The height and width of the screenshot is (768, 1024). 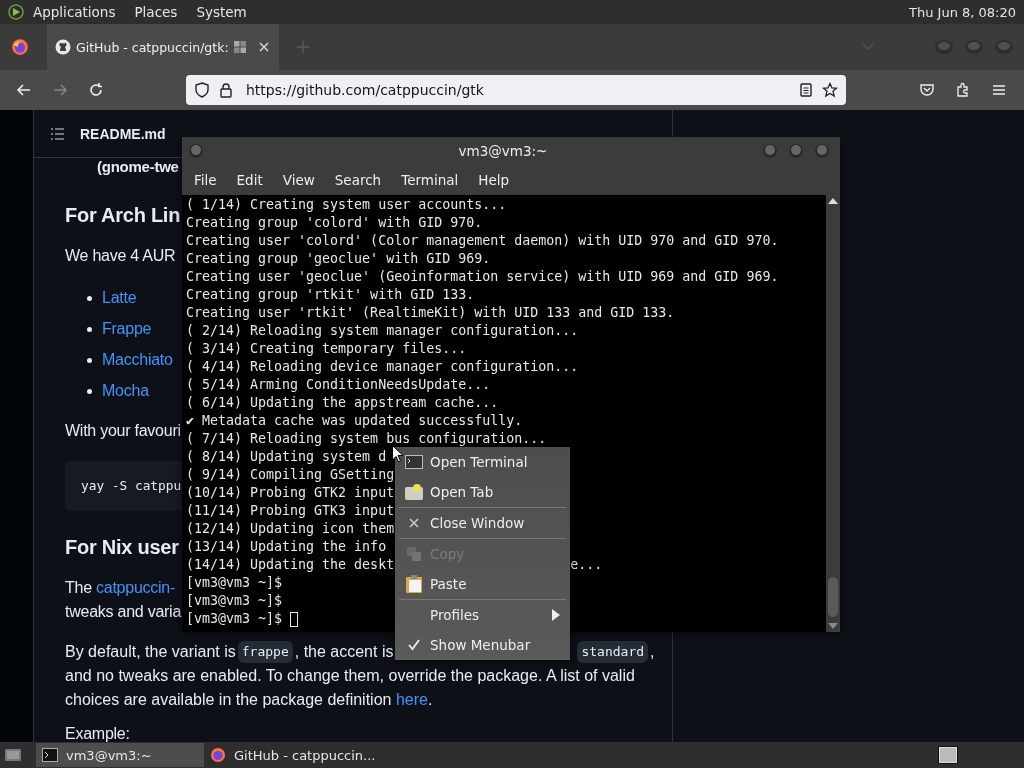 What do you see at coordinates (833, 201) in the screenshot?
I see `scroll-up-icon` at bounding box center [833, 201].